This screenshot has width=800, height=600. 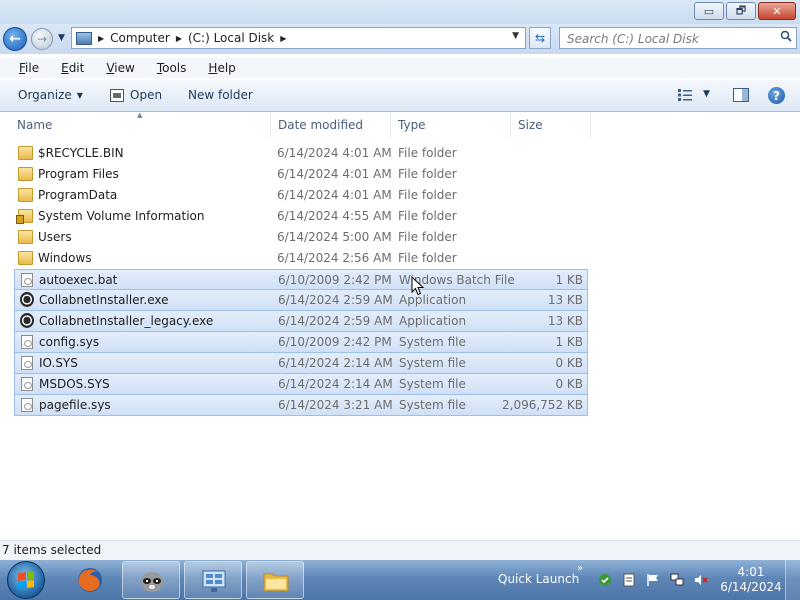 I want to click on forward-arrow-icon: →, so click(x=42, y=39).